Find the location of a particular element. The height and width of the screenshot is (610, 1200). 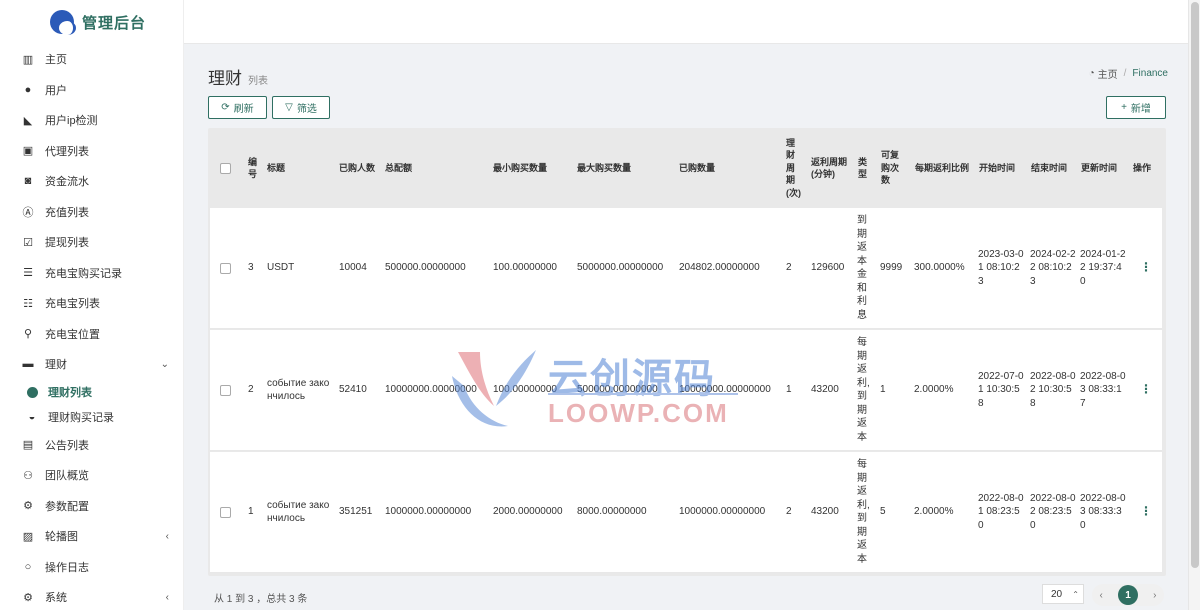

col-id: 编号 is located at coordinates (254, 168).